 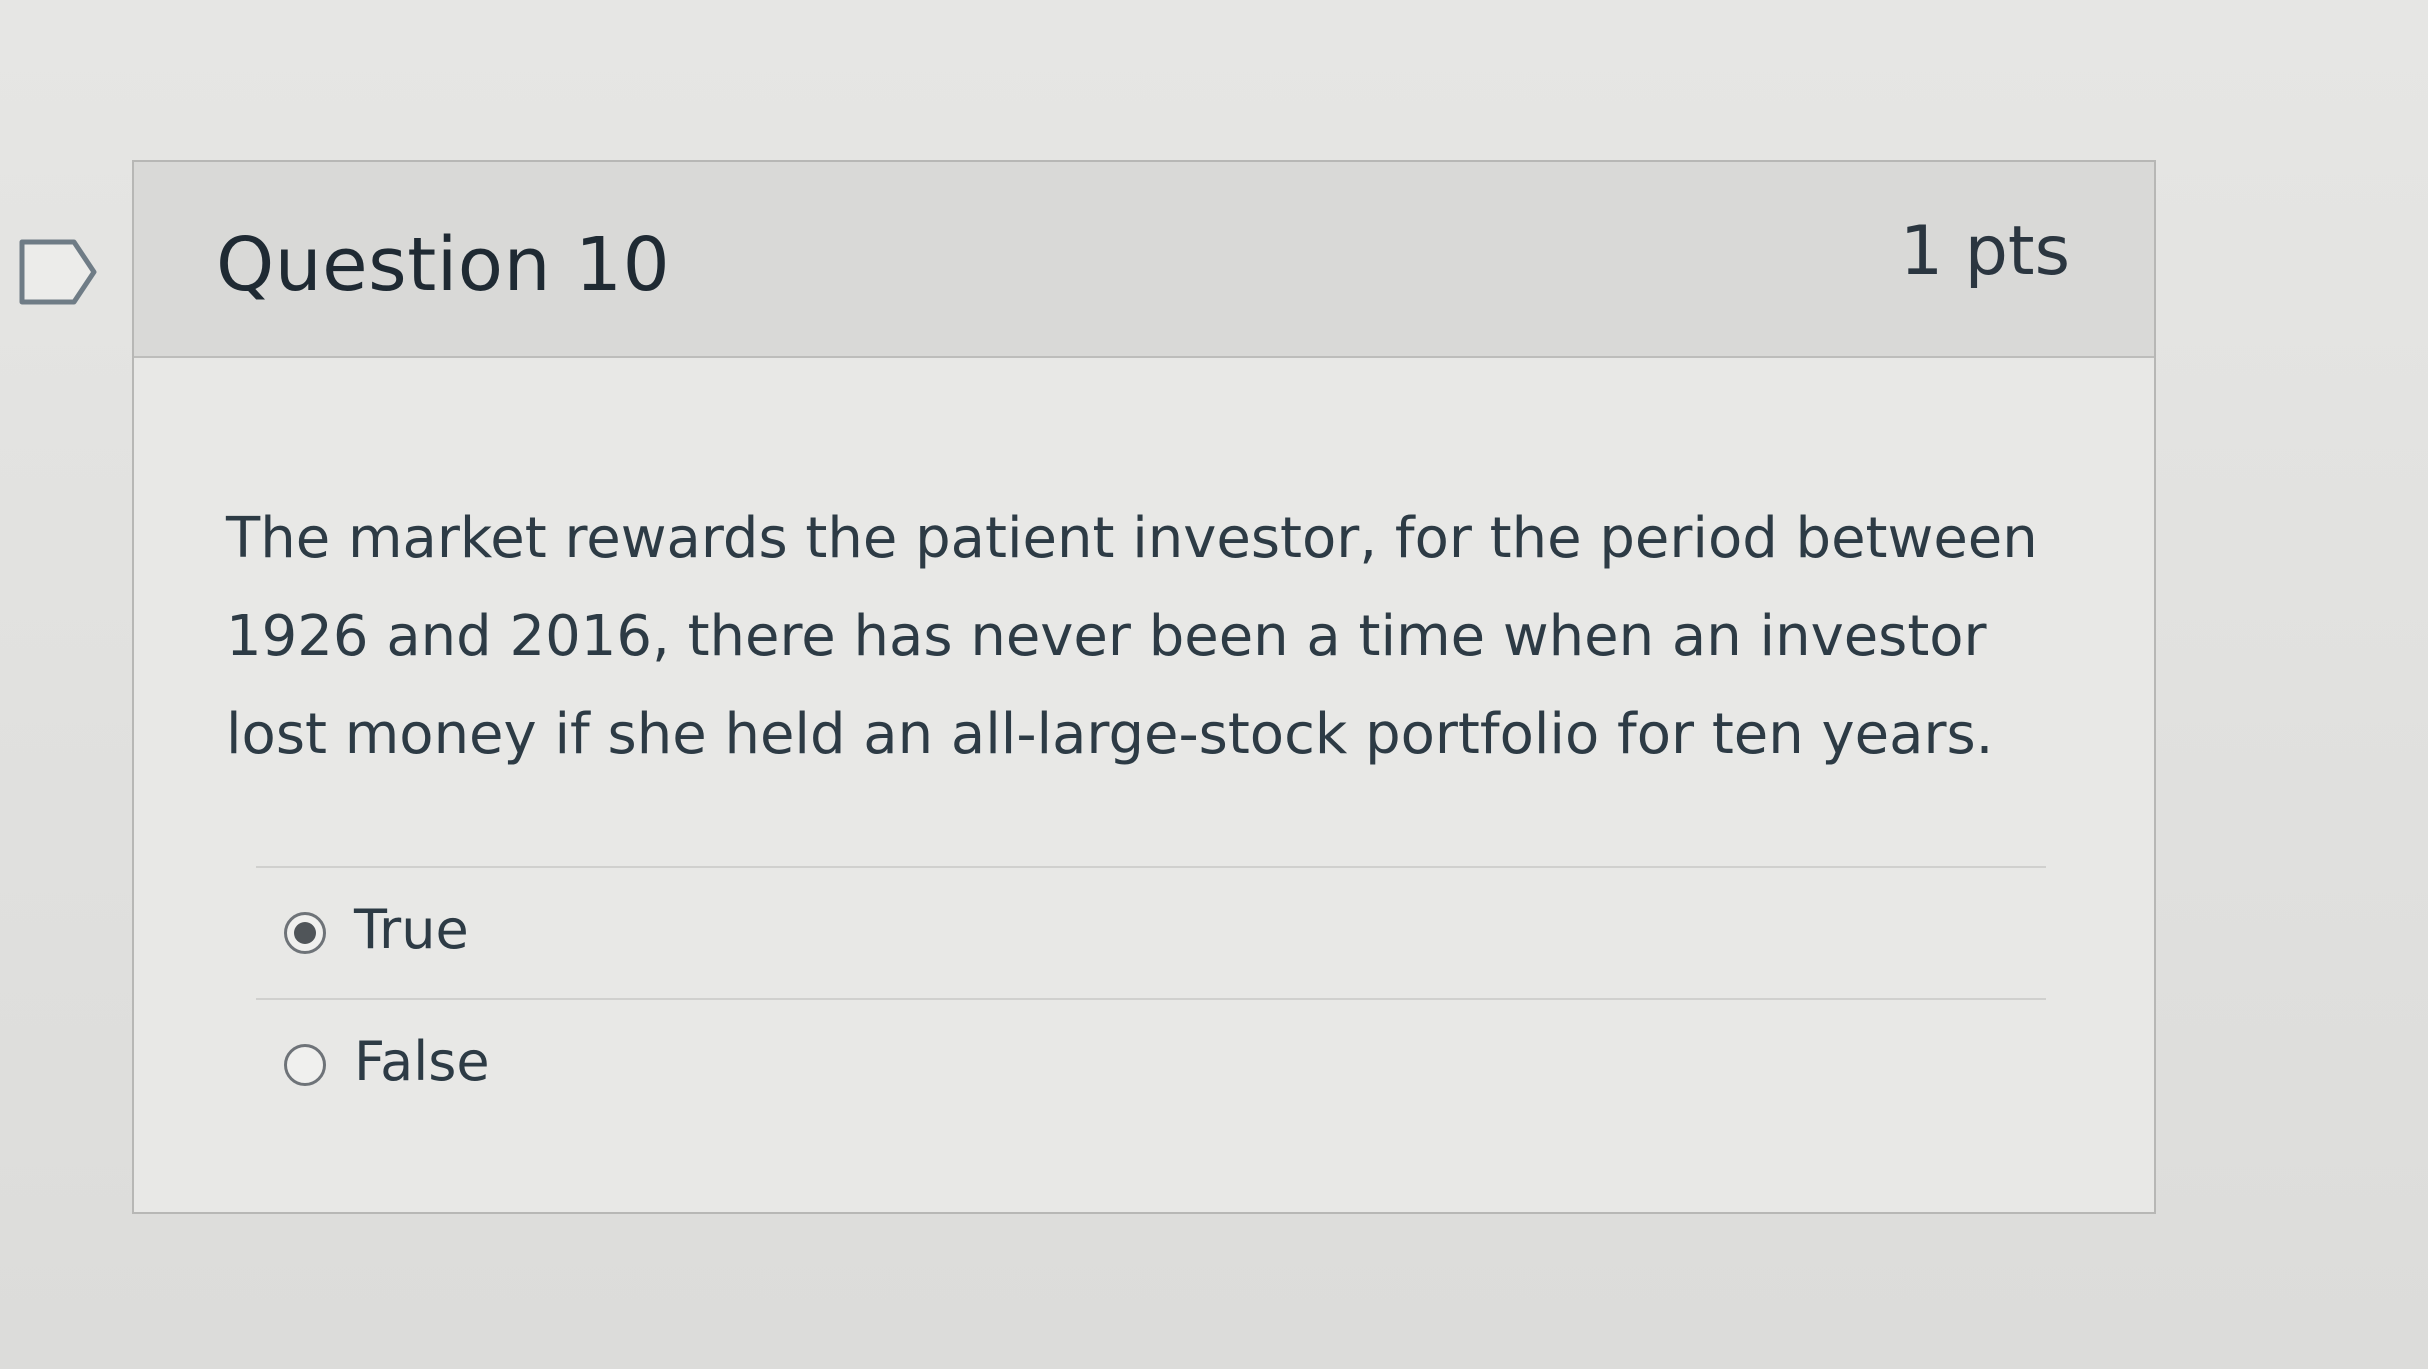 I want to click on radio-button-selected, so click(x=305, y=933).